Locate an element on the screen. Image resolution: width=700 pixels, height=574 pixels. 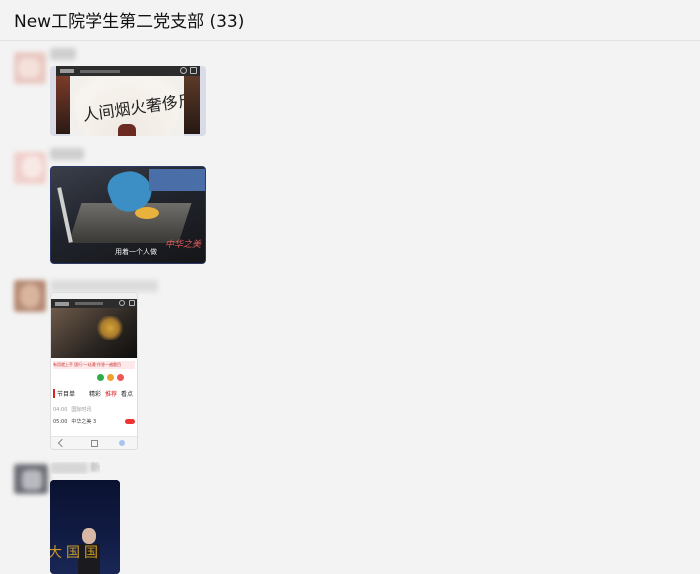
program-tab: 推荐 is located at coordinates (111, 393).